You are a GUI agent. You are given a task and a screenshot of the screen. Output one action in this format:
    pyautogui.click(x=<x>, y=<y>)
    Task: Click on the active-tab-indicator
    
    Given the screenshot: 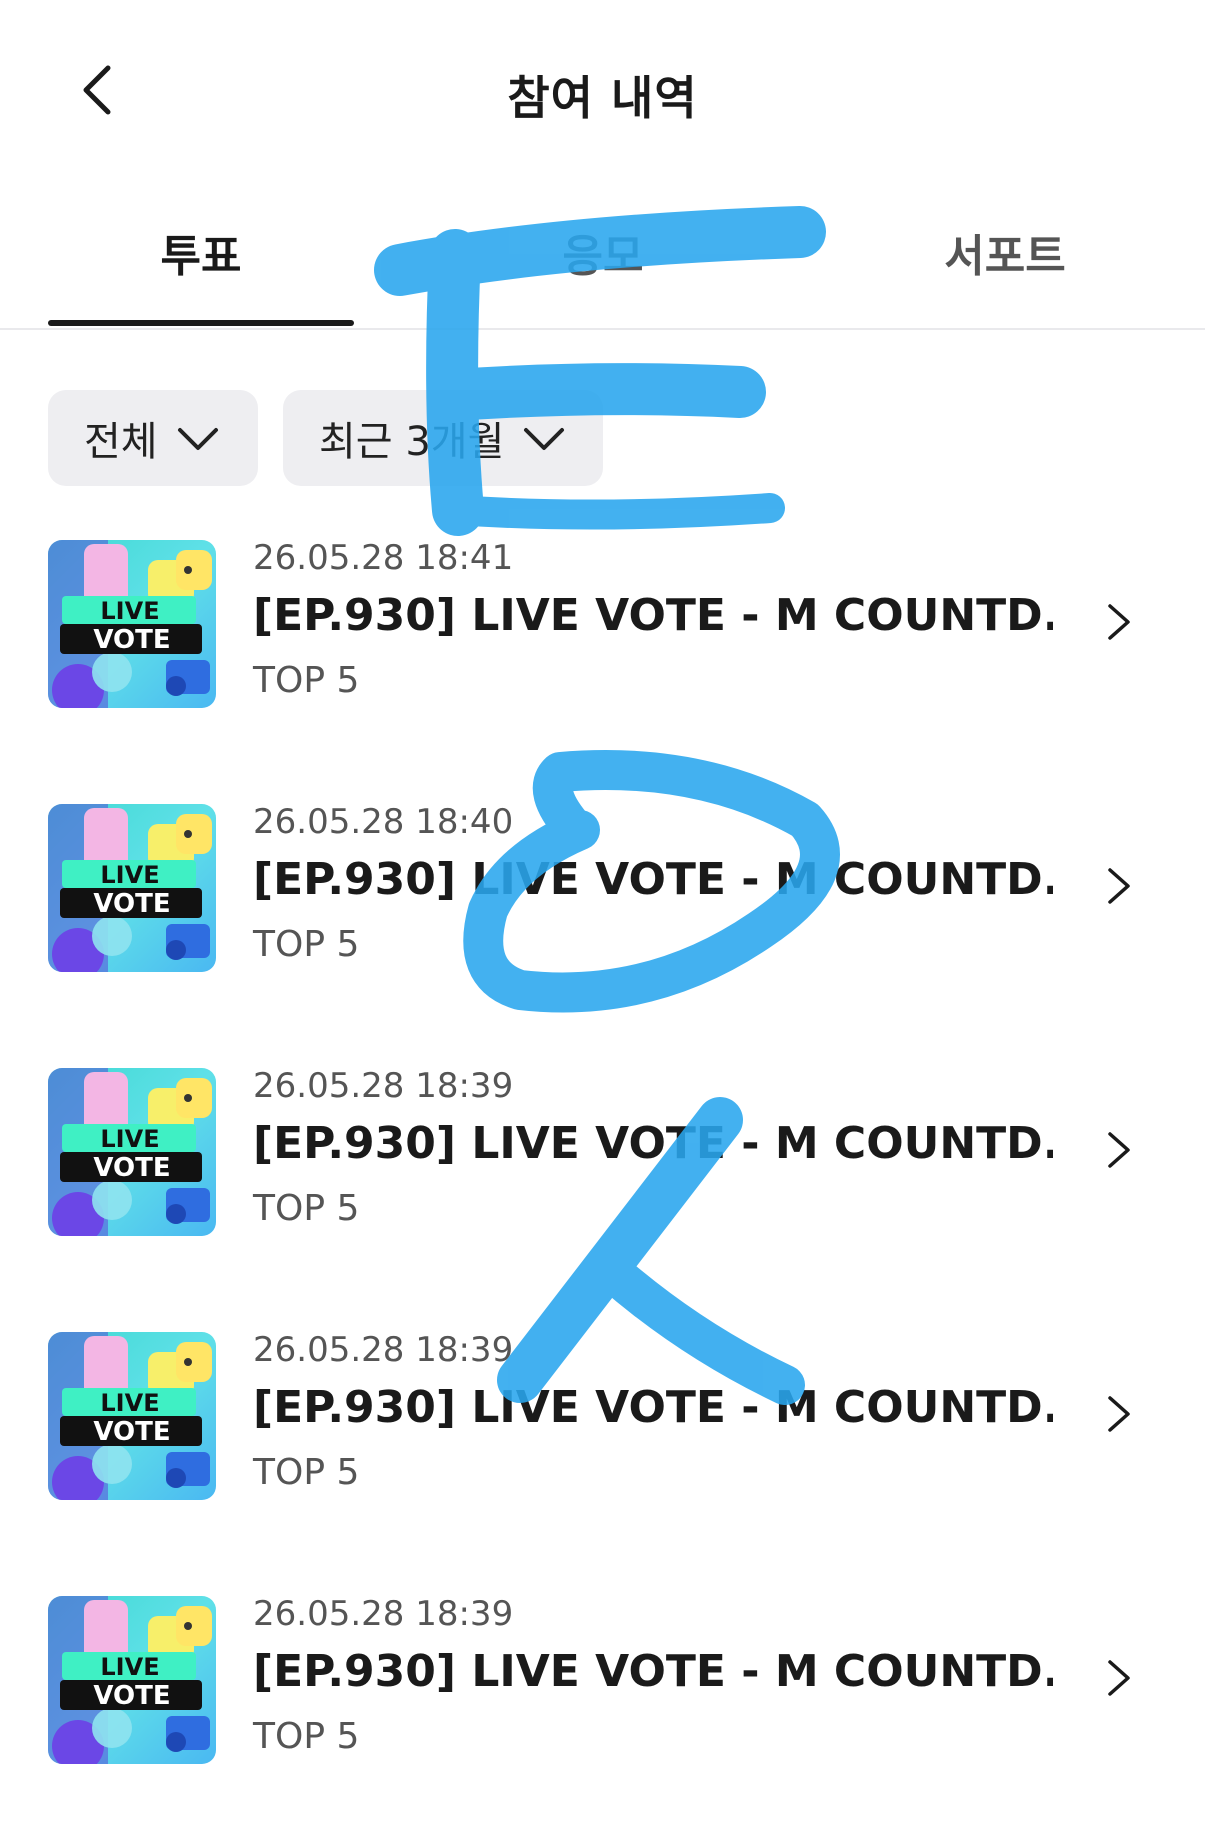 What is the action you would take?
    pyautogui.click(x=201, y=323)
    